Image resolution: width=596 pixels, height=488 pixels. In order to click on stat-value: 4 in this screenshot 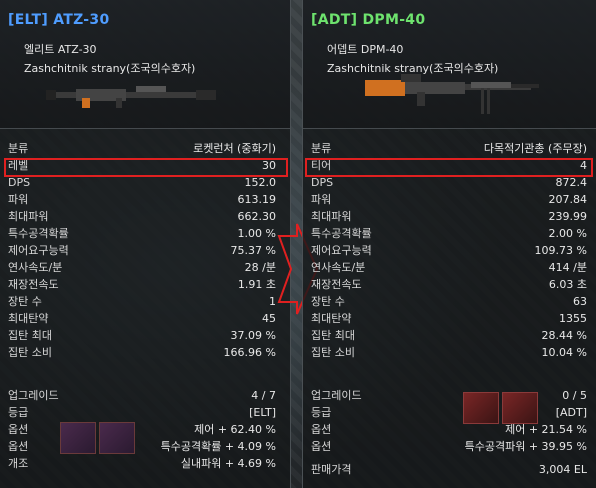, I will do `click(583, 165)`.